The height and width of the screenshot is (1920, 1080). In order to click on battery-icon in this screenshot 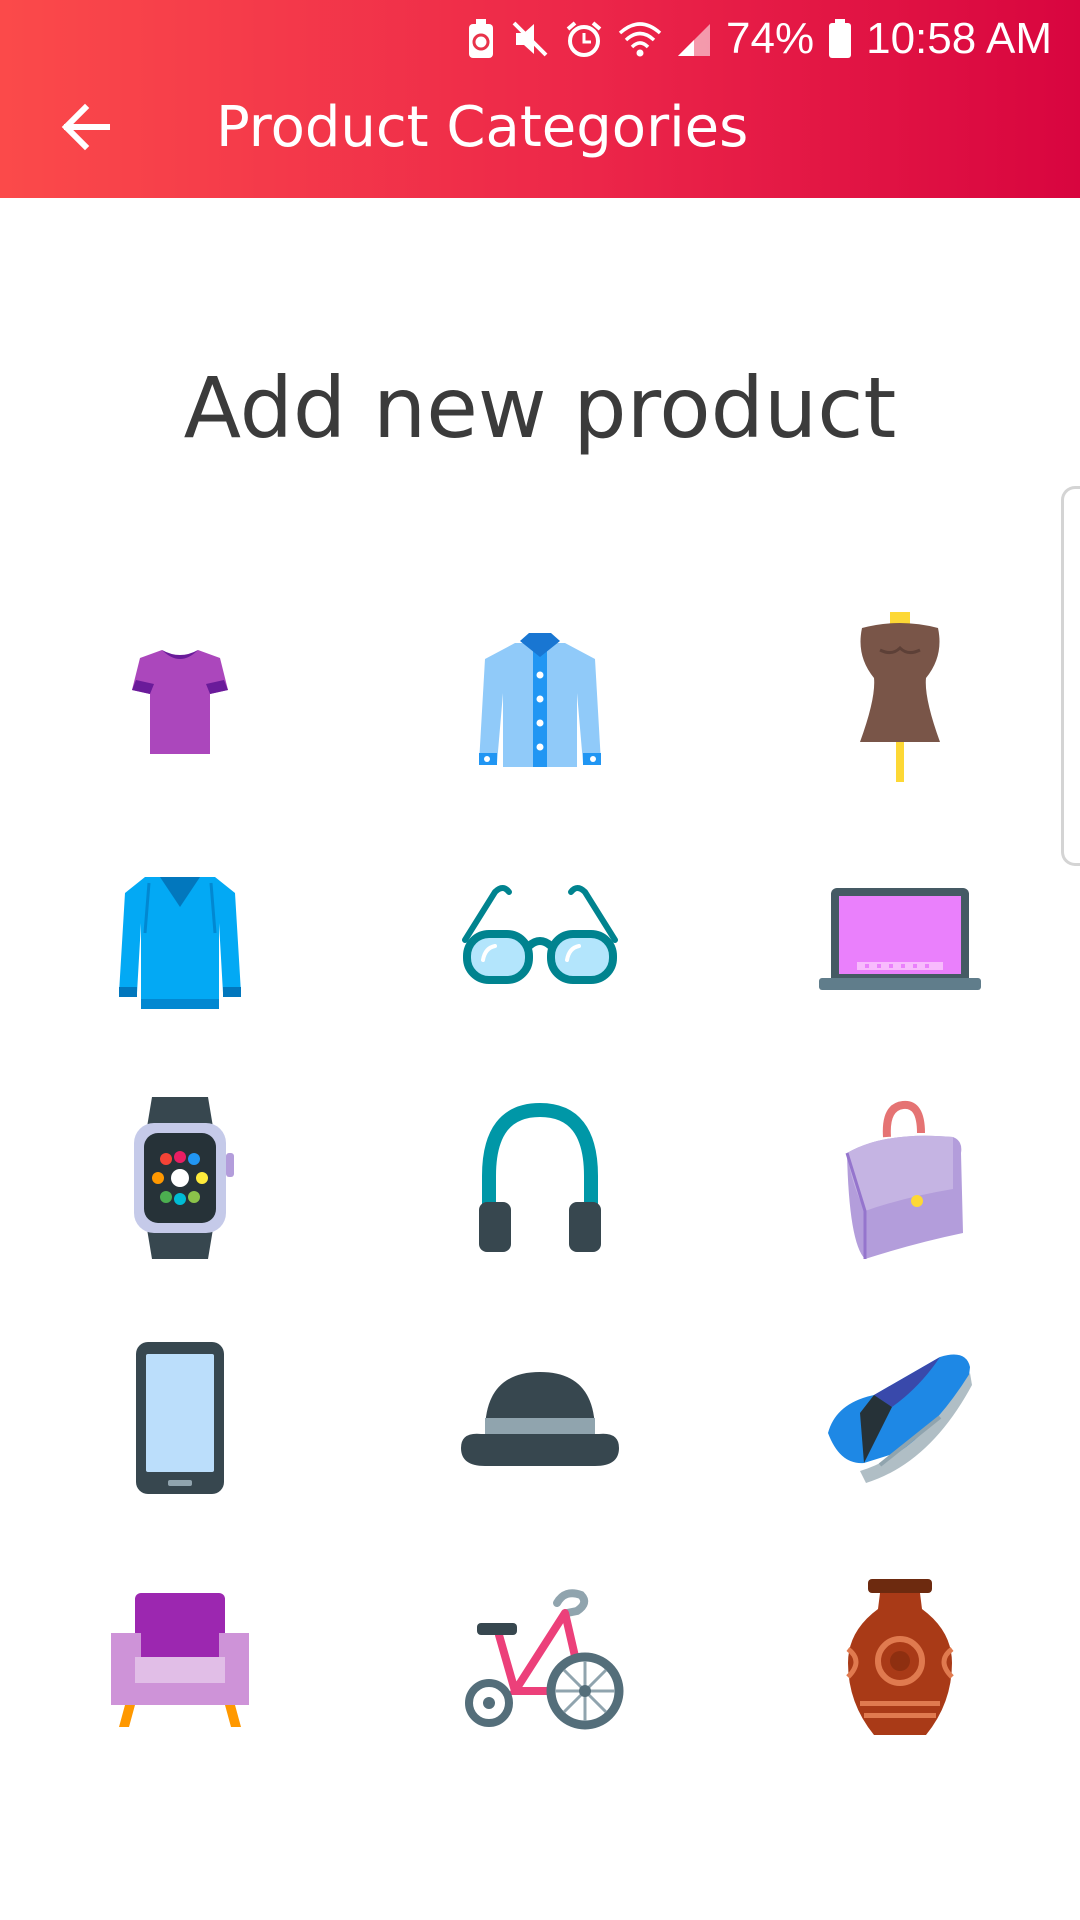, I will do `click(840, 39)`.